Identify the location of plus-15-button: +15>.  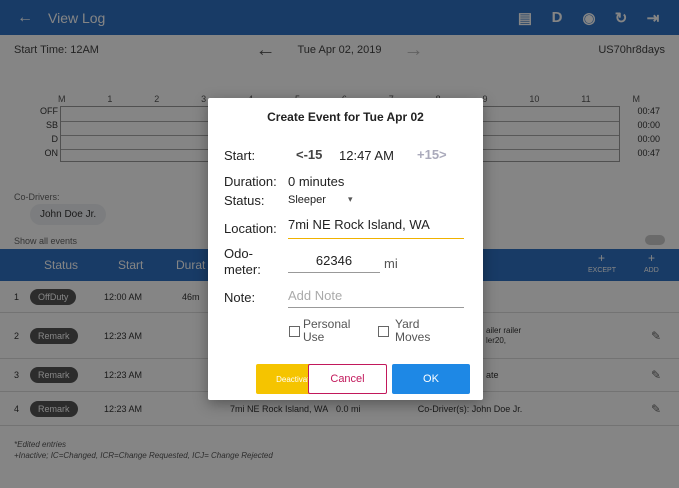
(432, 154).